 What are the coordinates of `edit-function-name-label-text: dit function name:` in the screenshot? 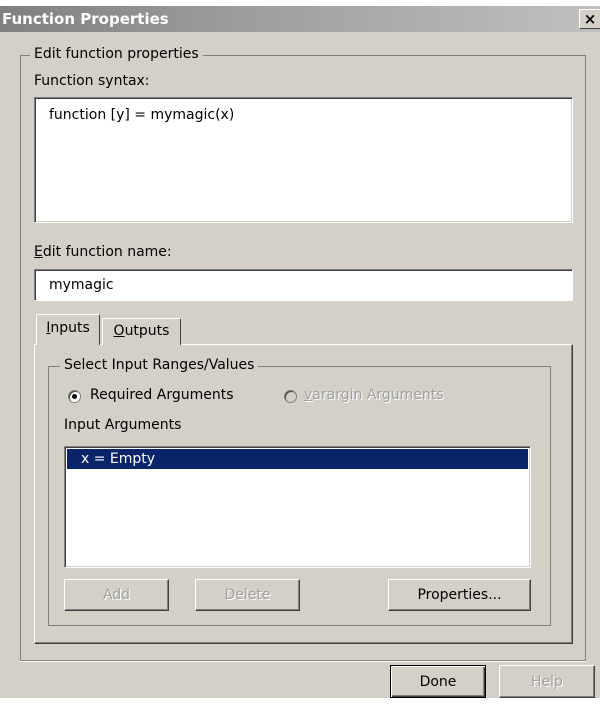 It's located at (107, 252).